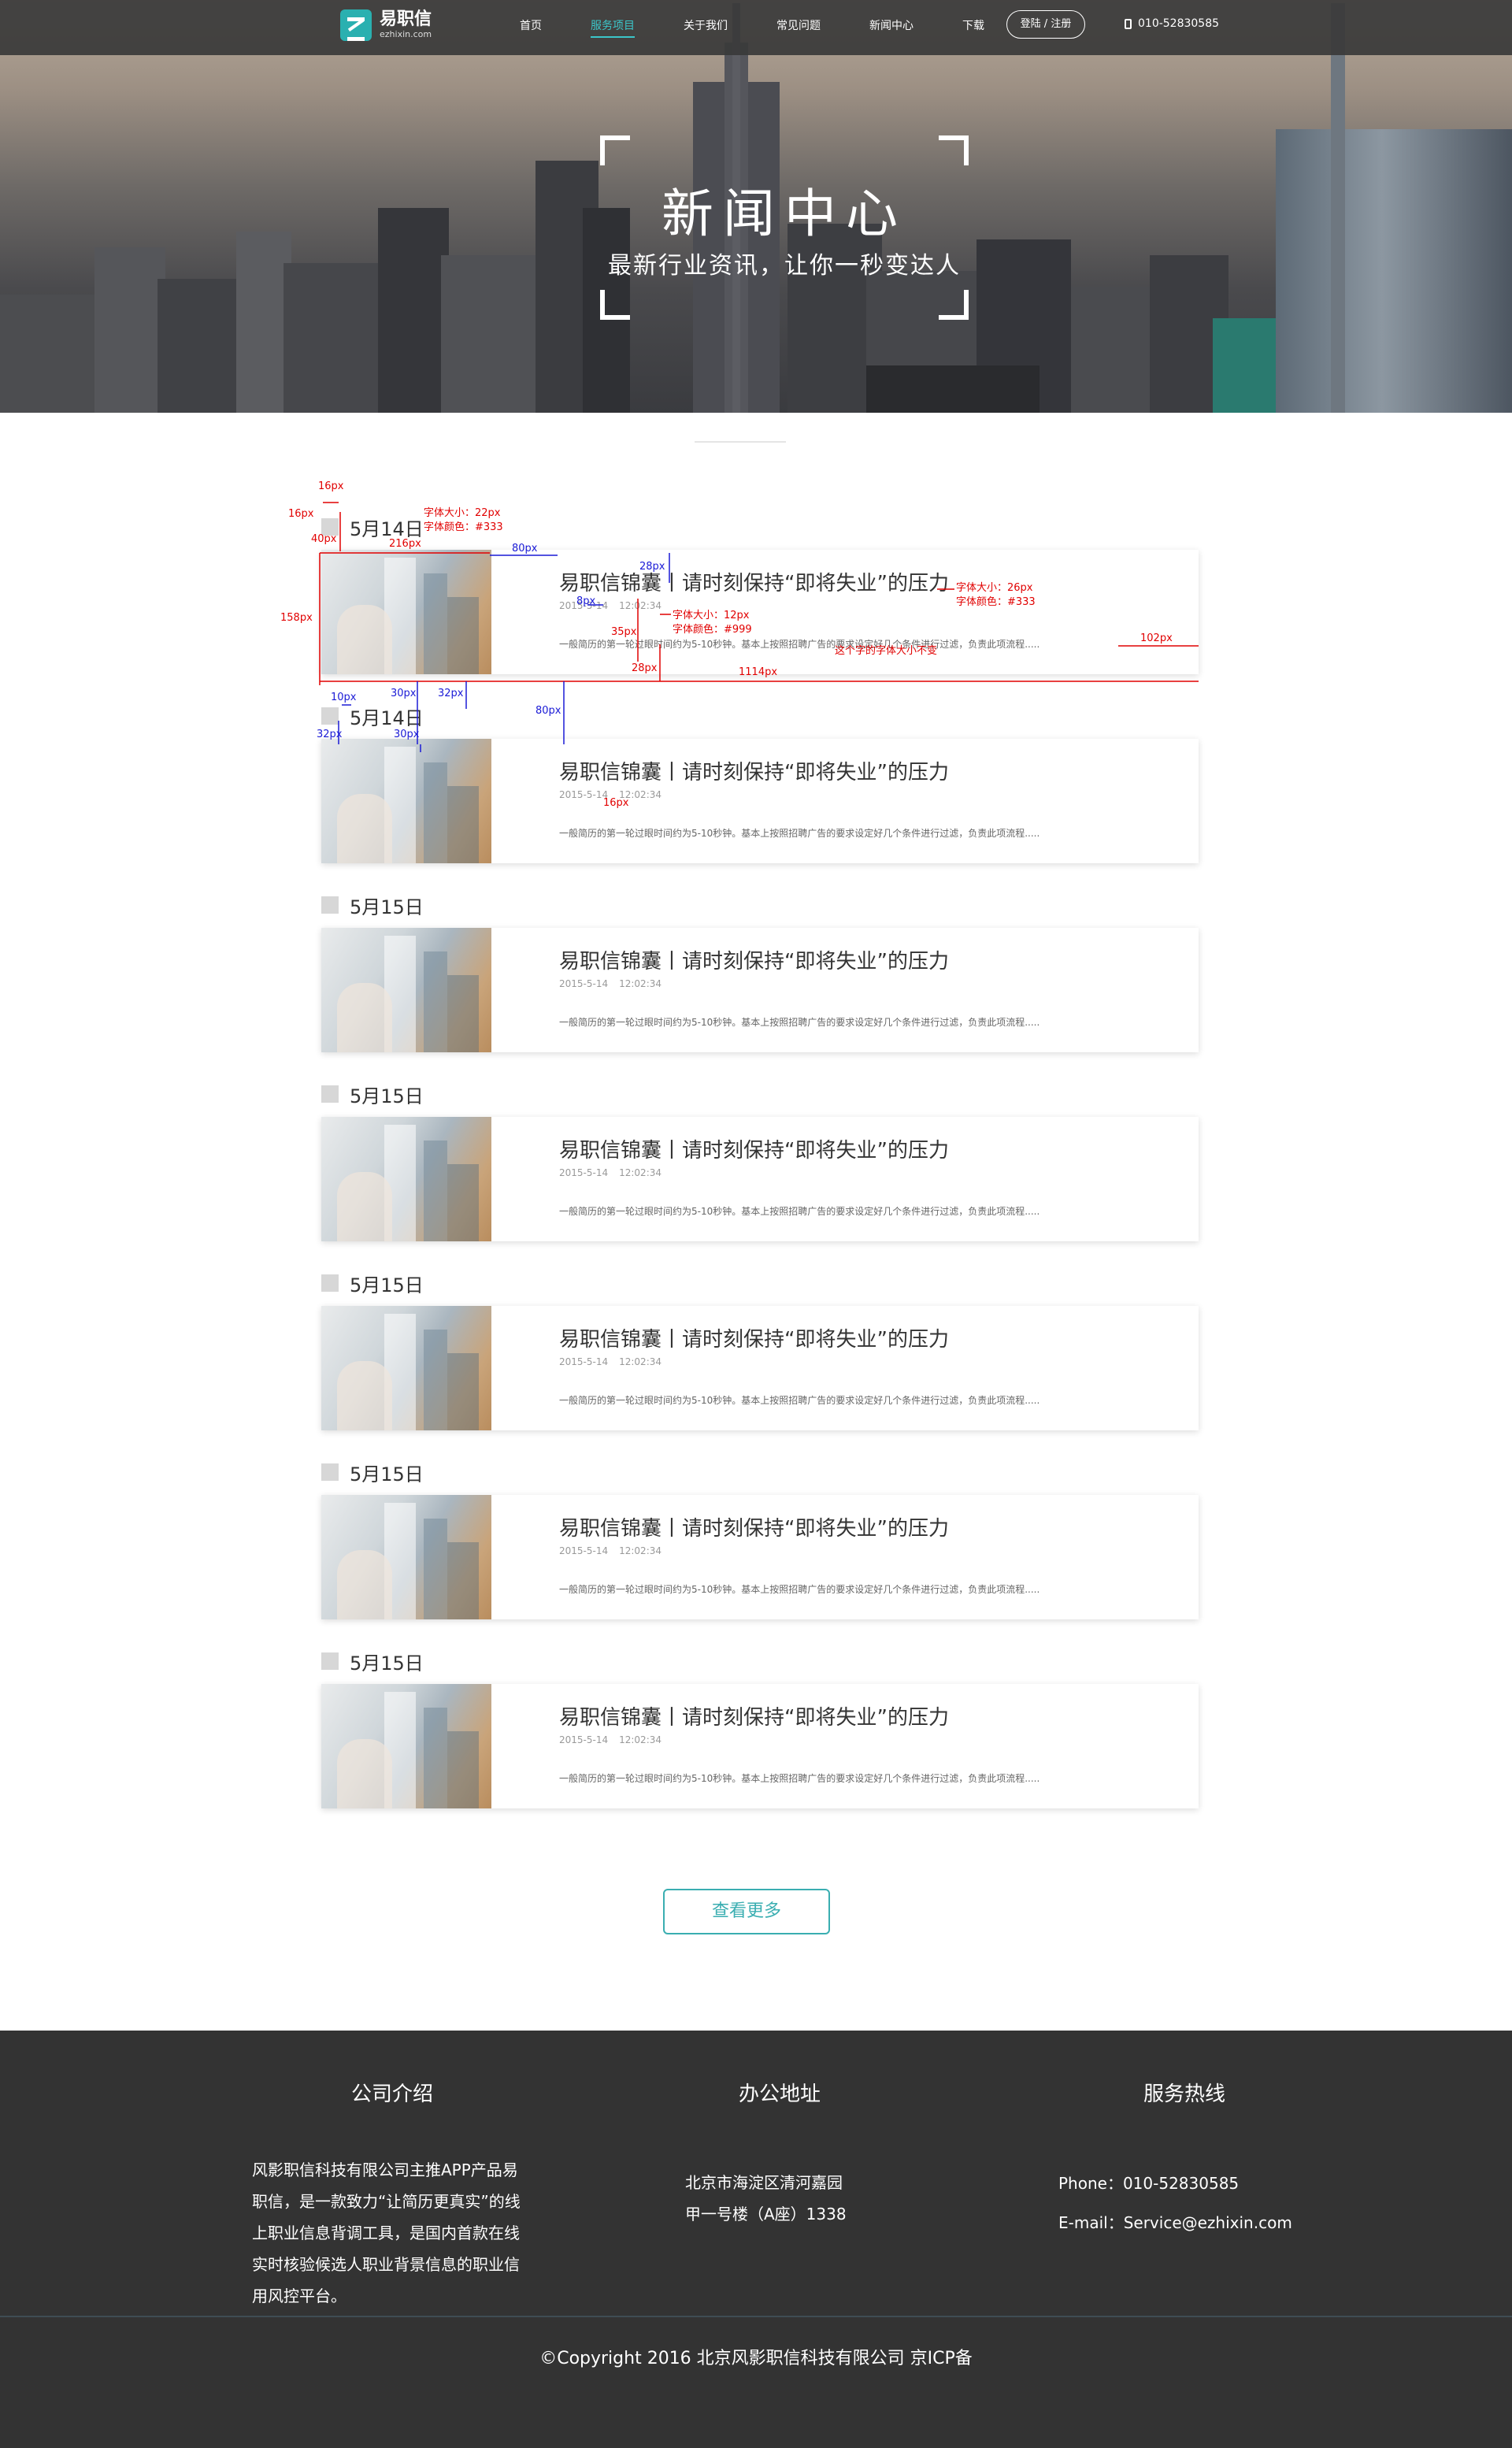  What do you see at coordinates (954, 305) in the screenshot?
I see `frame-corner-br` at bounding box center [954, 305].